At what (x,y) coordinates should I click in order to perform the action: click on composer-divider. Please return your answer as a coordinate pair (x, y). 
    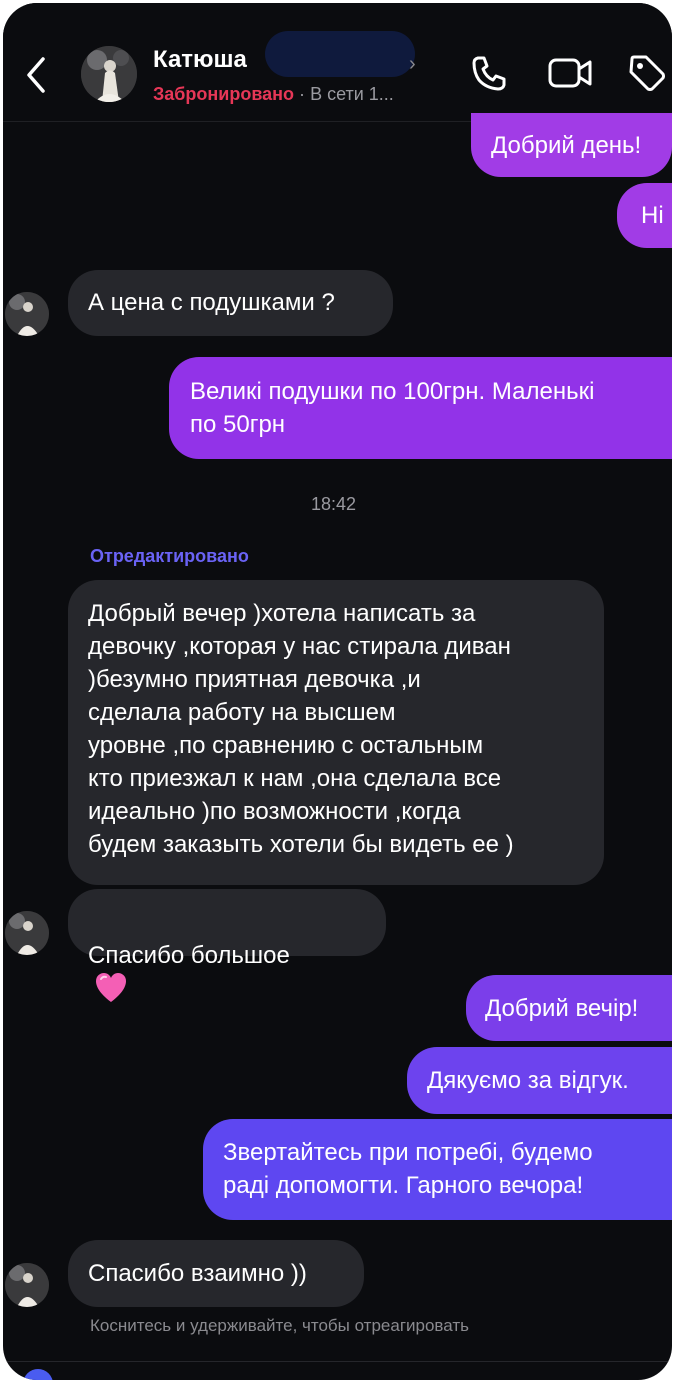
    Looking at the image, I should click on (337, 1361).